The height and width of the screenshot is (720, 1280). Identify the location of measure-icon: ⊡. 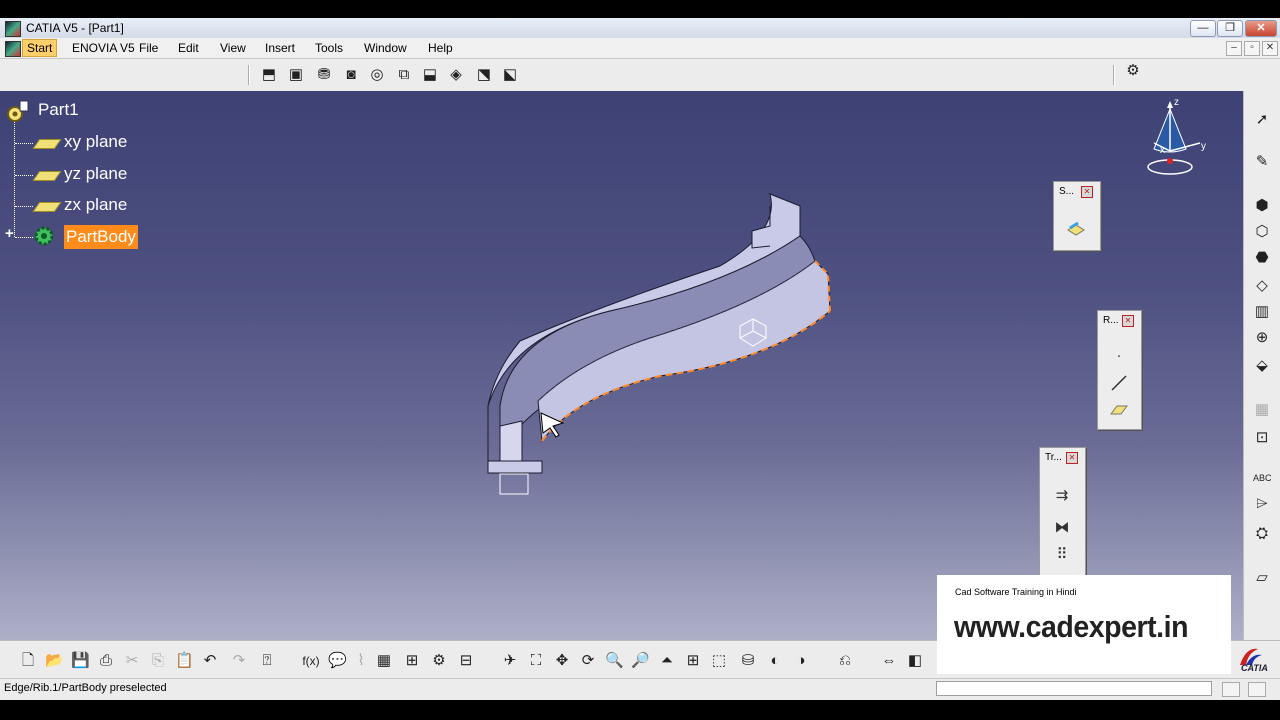
(1262, 438).